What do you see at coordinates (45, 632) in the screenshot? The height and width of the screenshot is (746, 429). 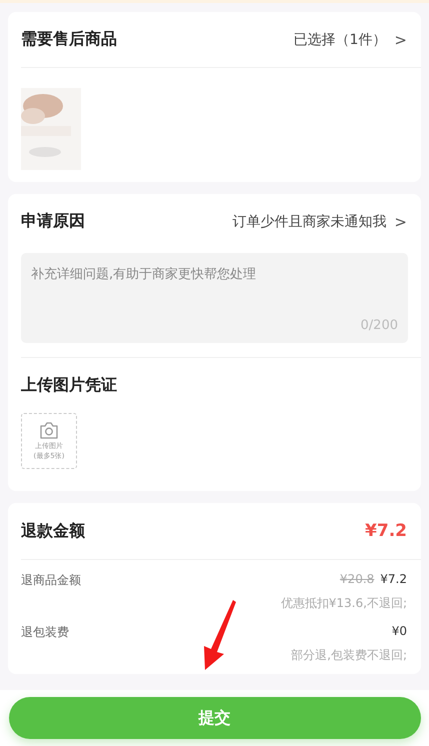 I see `refund-label: 退包装费` at bounding box center [45, 632].